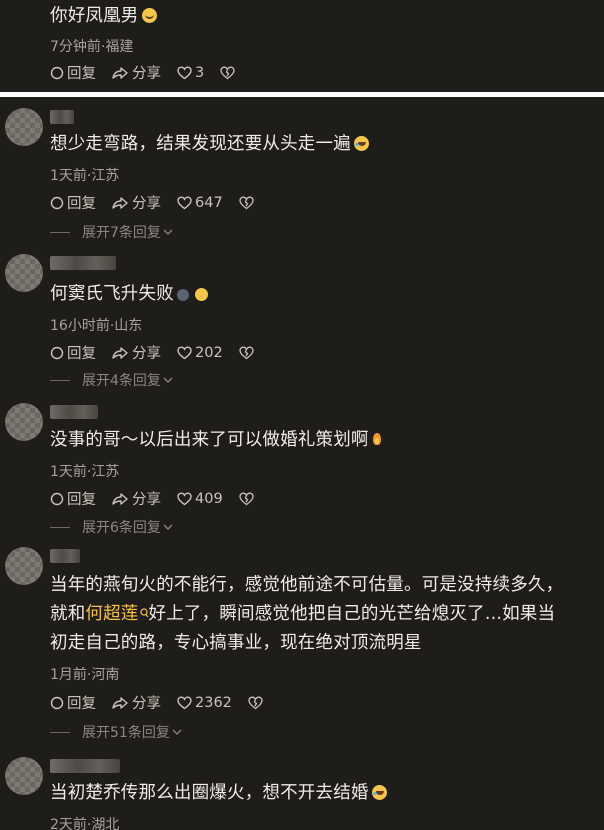 The width and height of the screenshot is (604, 830). Describe the element at coordinates (324, 16) in the screenshot. I see `comment-text: 你好凤凰男` at that location.